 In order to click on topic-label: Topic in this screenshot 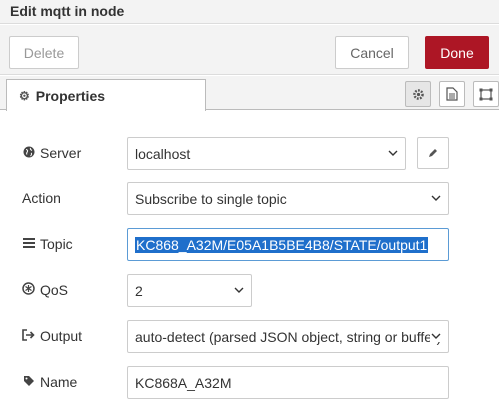, I will do `click(47, 244)`.